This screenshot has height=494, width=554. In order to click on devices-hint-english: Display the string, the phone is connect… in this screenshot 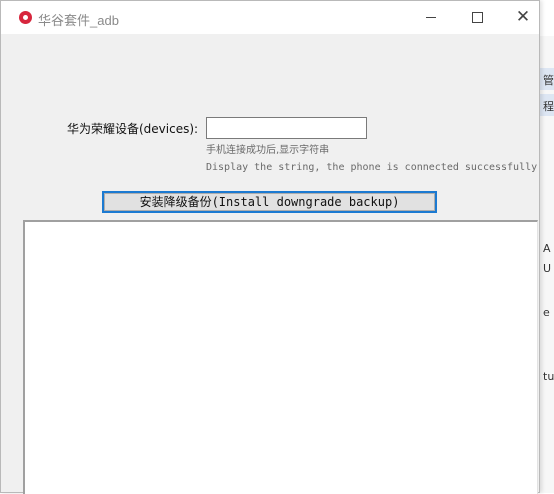, I will do `click(372, 167)`.